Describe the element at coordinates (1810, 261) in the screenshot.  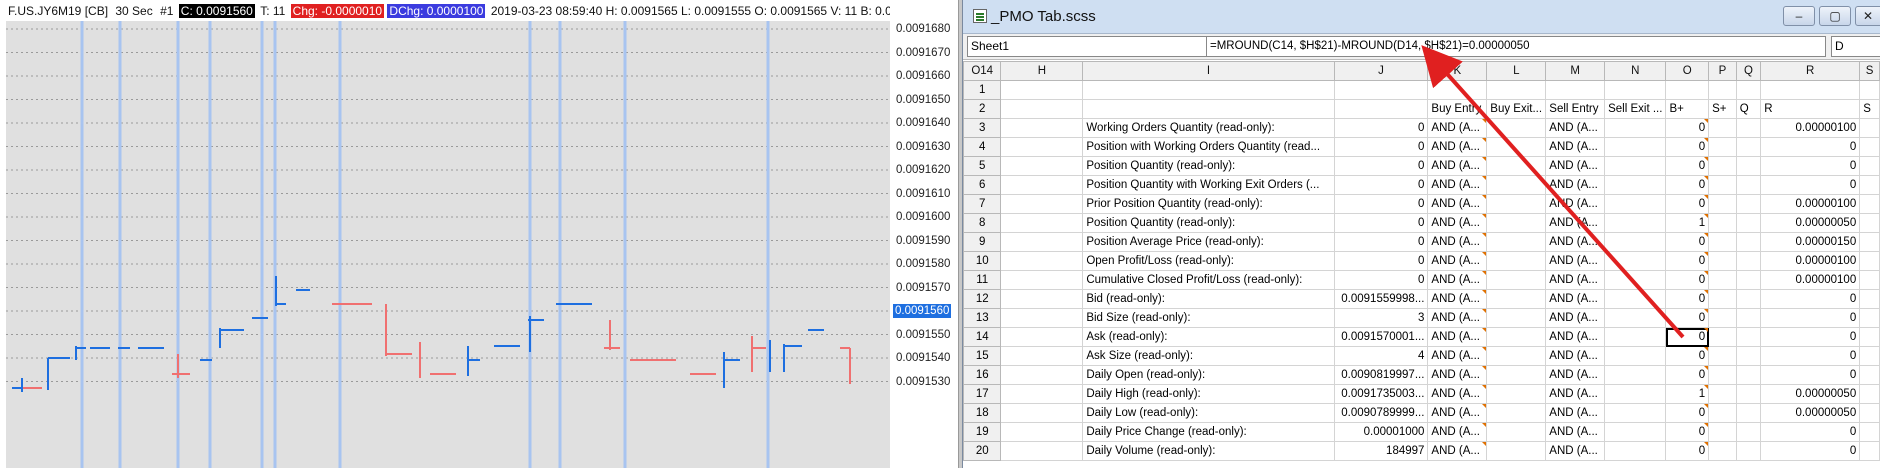
I see `cell: 0.00000100` at that location.